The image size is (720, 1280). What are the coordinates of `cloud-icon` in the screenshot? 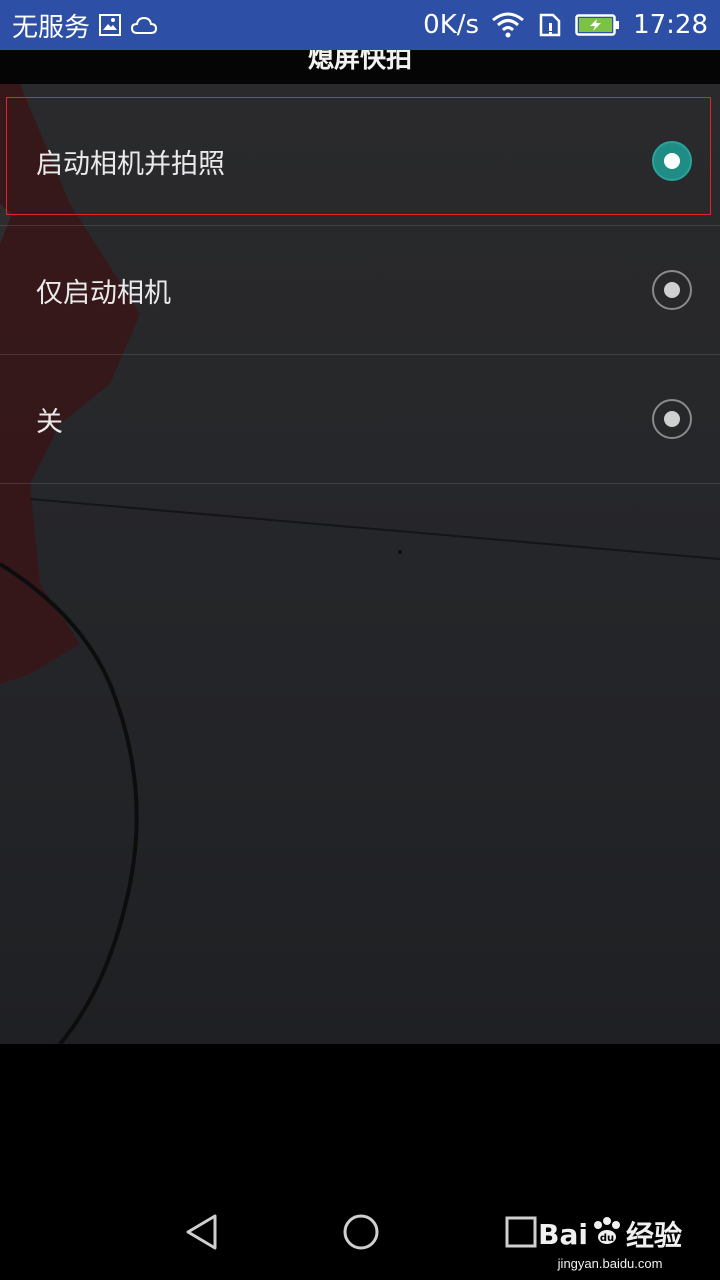 It's located at (144, 25).